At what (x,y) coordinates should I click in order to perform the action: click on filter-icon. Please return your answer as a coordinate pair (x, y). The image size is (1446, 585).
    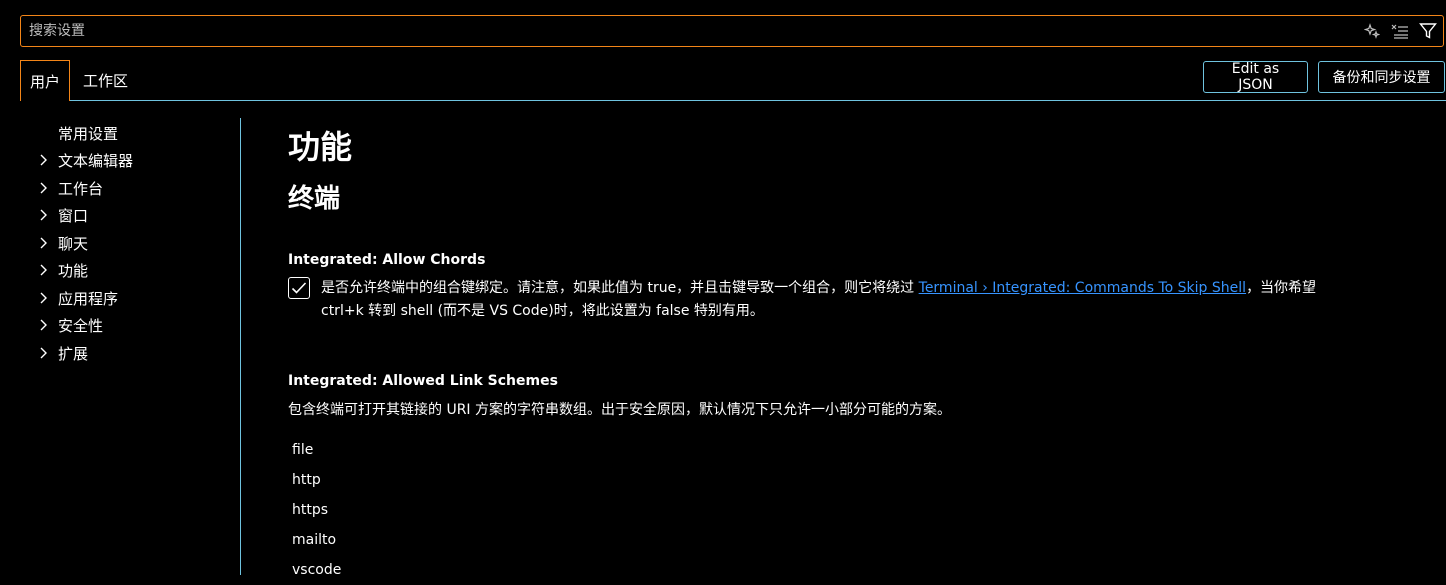
    Looking at the image, I should click on (1428, 31).